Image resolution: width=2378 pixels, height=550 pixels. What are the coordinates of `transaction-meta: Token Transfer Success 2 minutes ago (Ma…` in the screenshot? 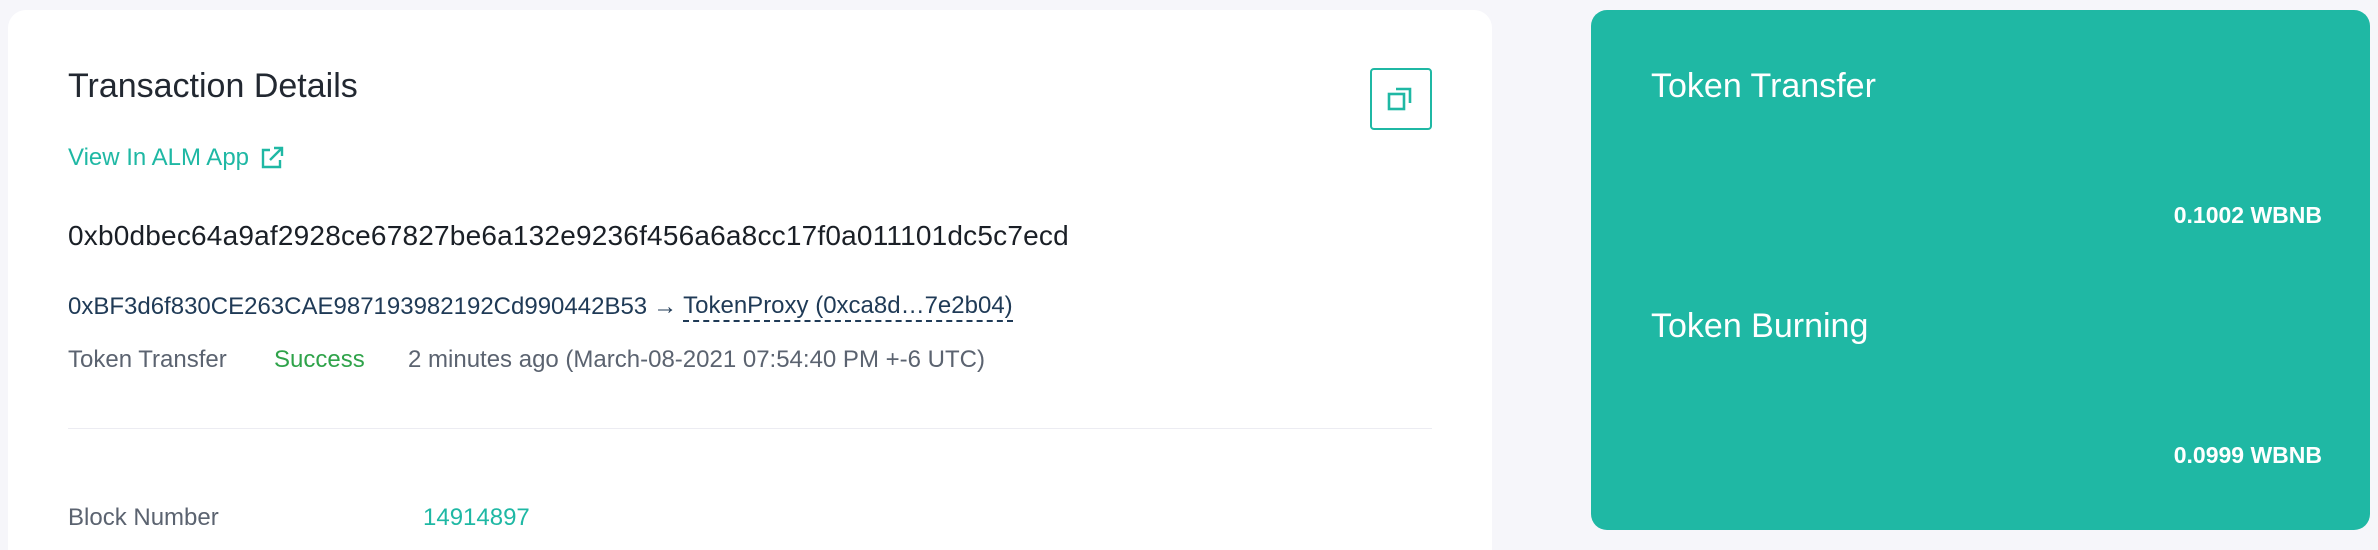 It's located at (526, 360).